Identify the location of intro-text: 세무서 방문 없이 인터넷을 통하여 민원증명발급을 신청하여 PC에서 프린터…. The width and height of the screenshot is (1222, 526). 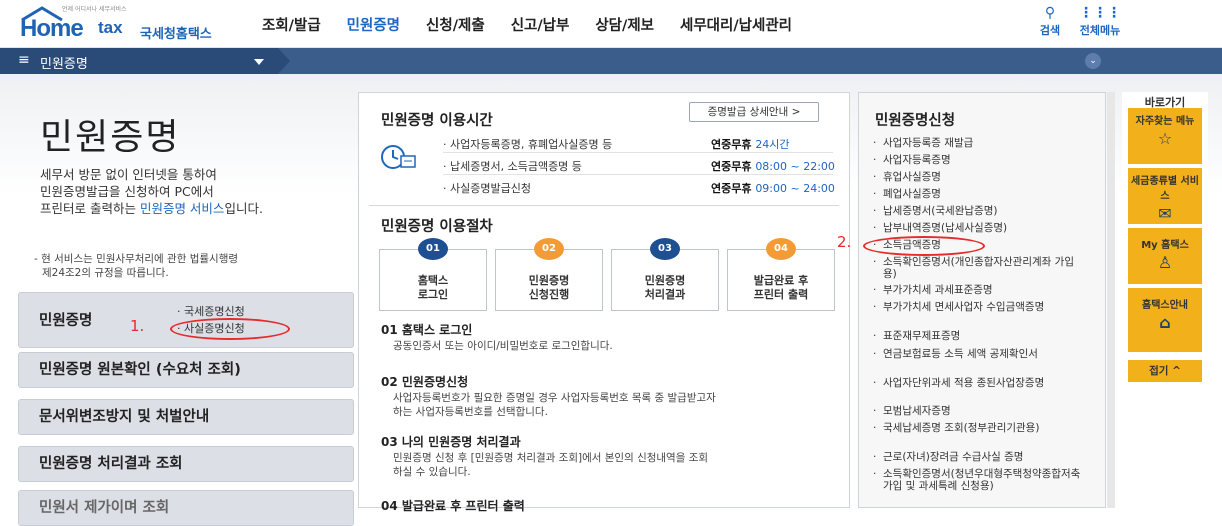
(200, 191).